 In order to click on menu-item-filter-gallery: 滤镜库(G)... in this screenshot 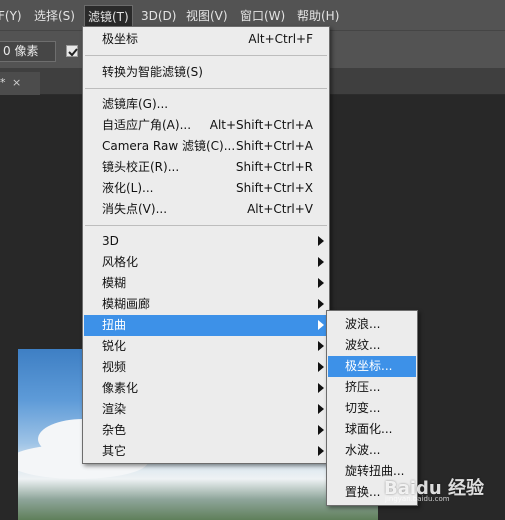, I will do `click(206, 104)`.